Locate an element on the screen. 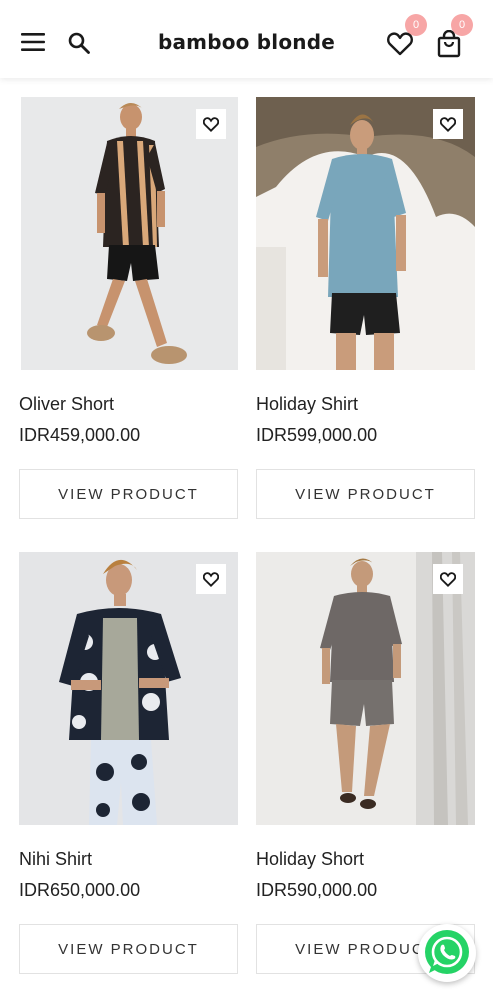  product-name: Oliver Short is located at coordinates (66, 404).